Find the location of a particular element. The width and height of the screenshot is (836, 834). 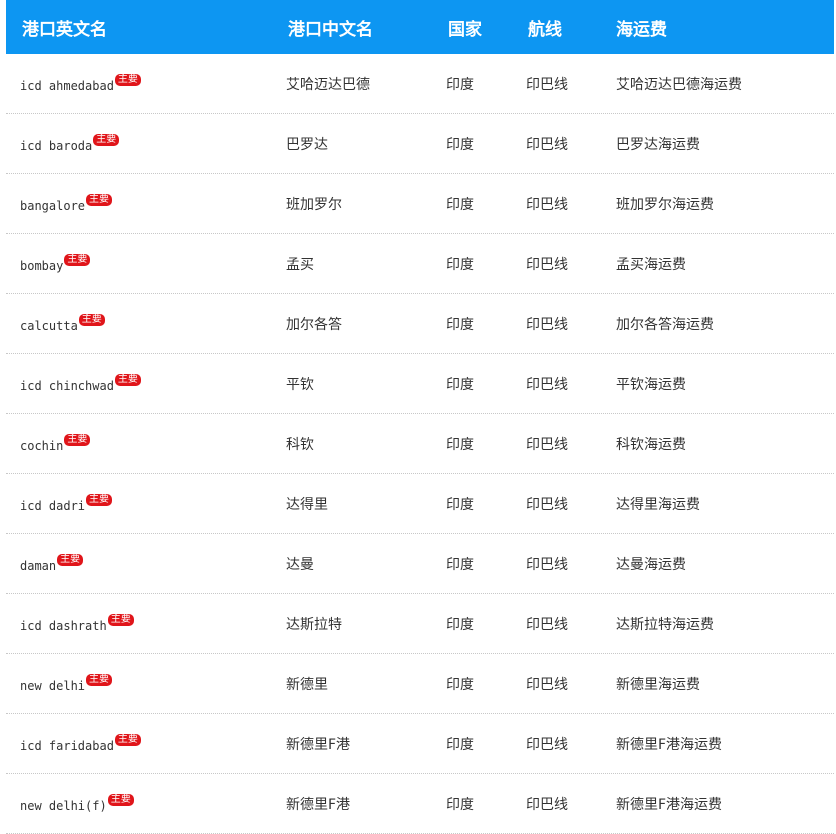

port-cn-link: 巴罗达 is located at coordinates (348, 144).